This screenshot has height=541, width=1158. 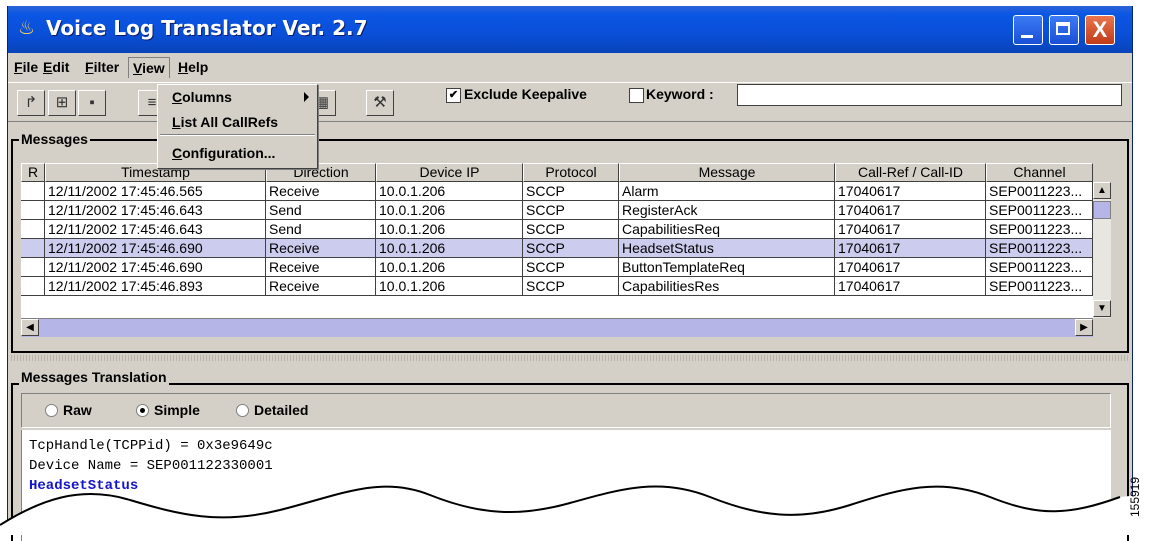 I want to click on menu-view: View, so click(x=149, y=67).